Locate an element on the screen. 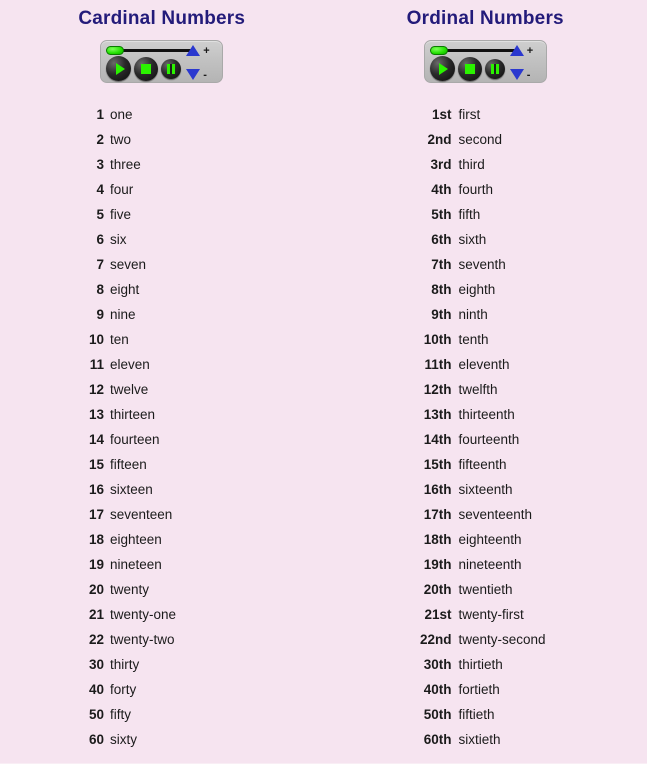 This screenshot has height=764, width=647. number-word: nineteenth is located at coordinates (490, 564).